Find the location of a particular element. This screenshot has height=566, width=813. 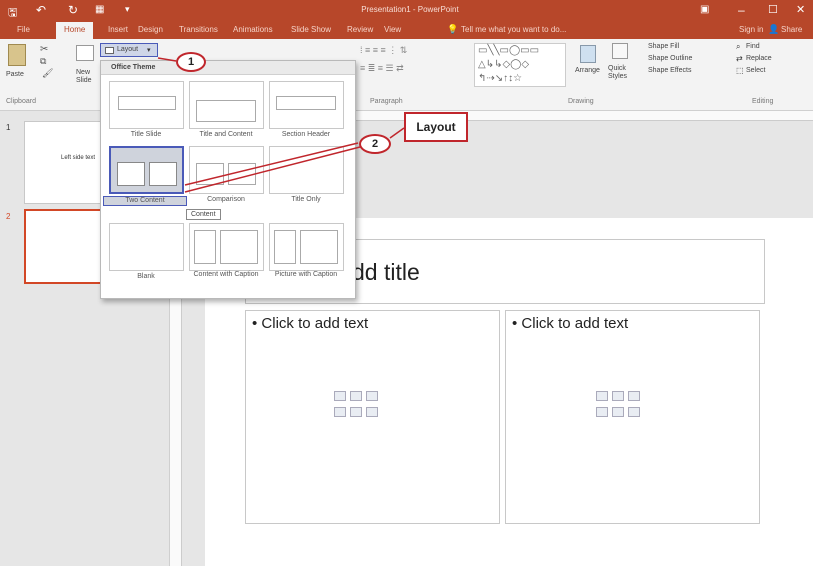

paragraph-group-label: Paragraph is located at coordinates (386, 101).